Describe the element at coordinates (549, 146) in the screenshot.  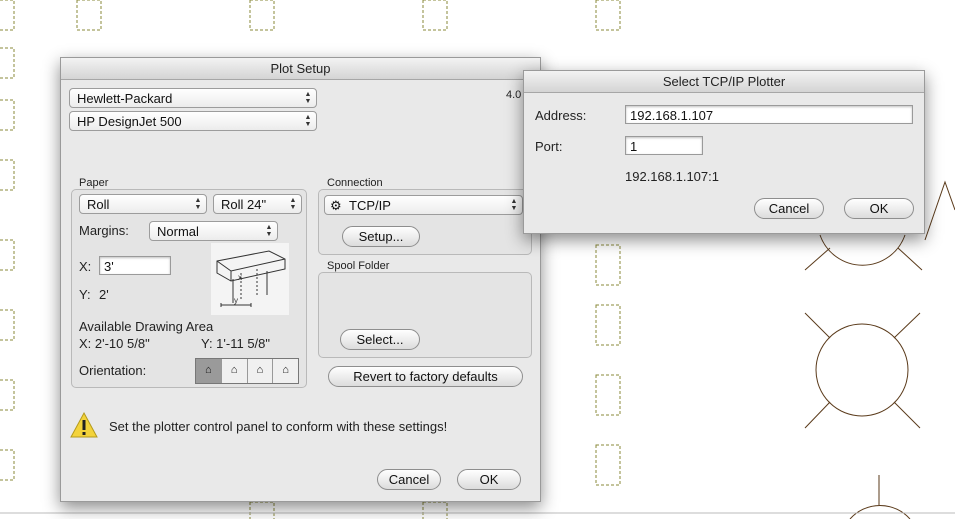
I see `port-label: Port:` at that location.